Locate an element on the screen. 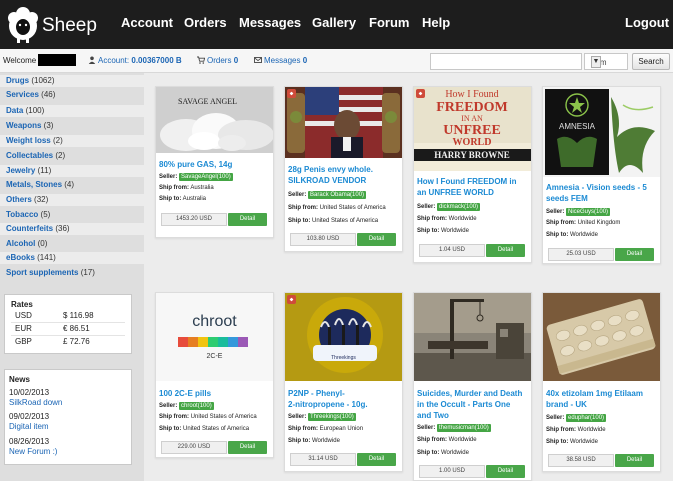  news-link-silkroad-down: SilkRoad down is located at coordinates (35, 402).